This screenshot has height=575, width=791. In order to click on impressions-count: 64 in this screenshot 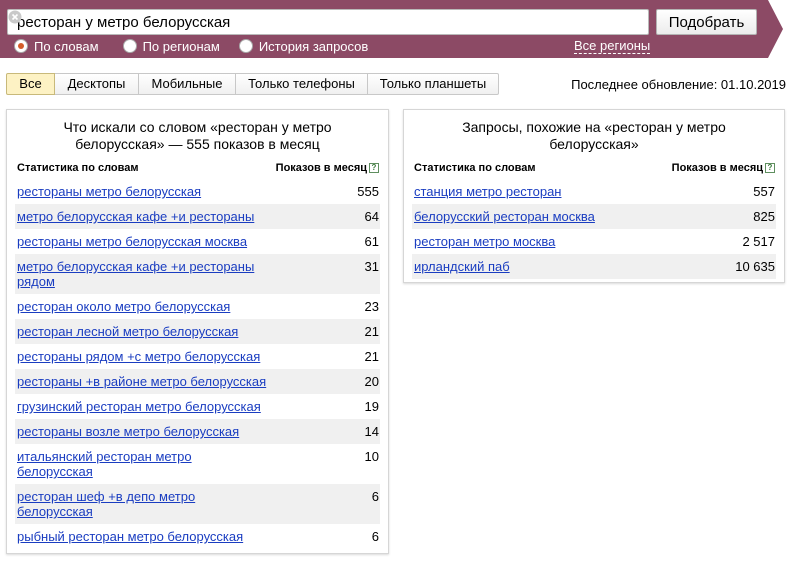, I will do `click(371, 216)`.